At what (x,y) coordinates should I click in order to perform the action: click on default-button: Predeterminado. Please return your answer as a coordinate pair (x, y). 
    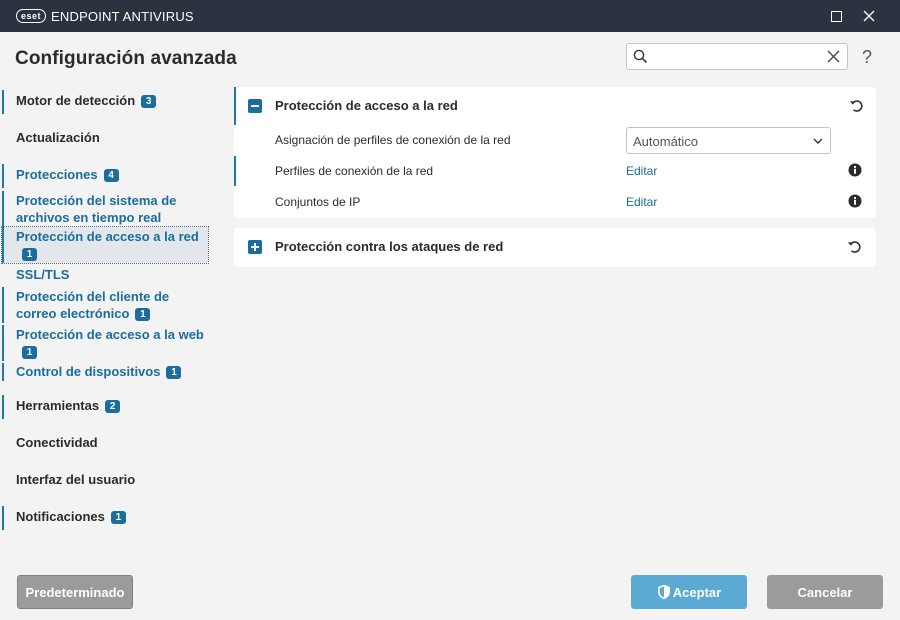
    Looking at the image, I should click on (75, 592).